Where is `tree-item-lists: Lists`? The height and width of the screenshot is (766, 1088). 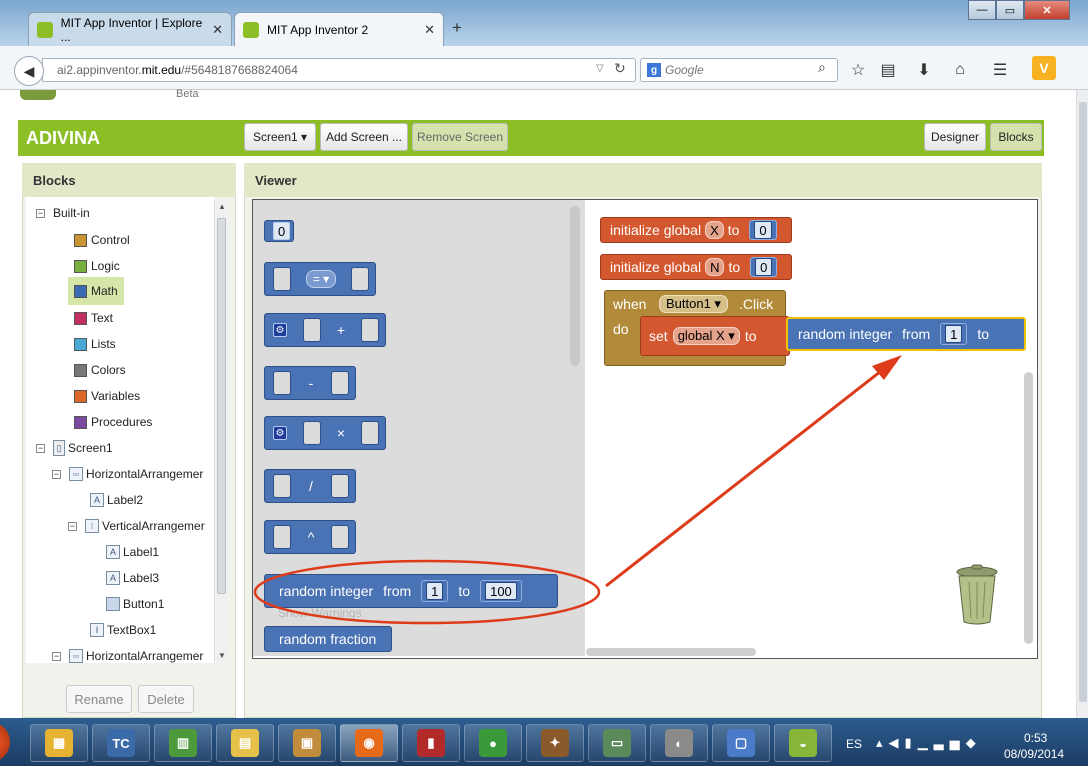
tree-item-lists: Lists is located at coordinates (95, 344).